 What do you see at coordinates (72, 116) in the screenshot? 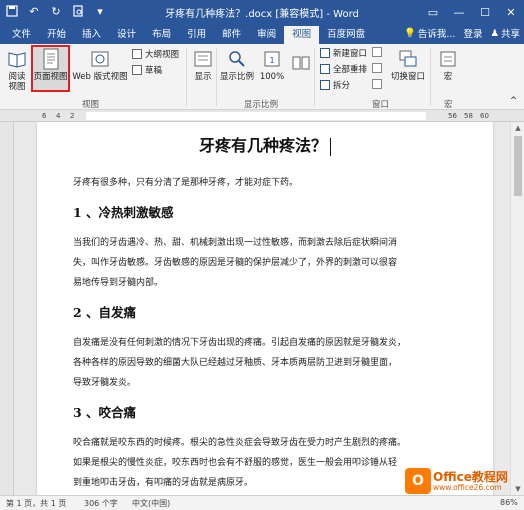
I see `ruler-number: 2` at bounding box center [72, 116].